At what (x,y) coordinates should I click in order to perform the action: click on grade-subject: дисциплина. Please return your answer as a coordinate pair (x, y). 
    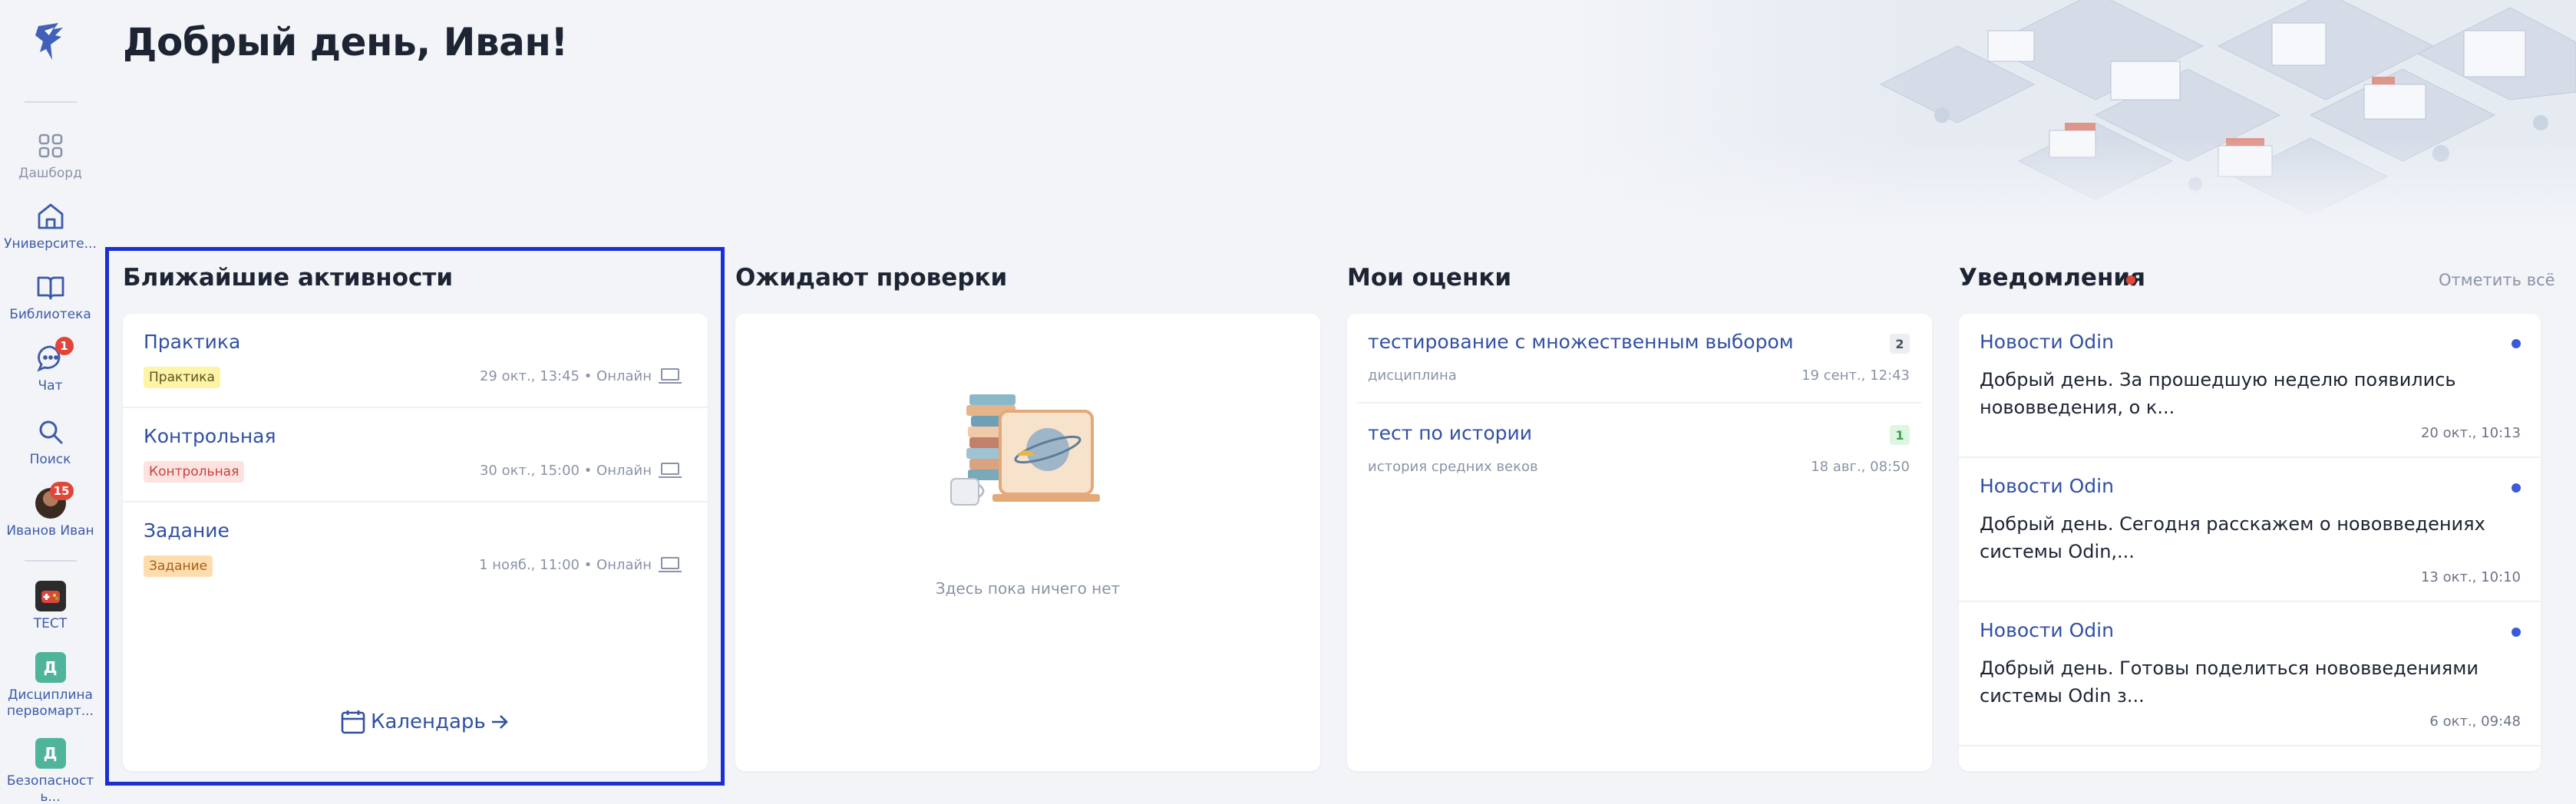
    Looking at the image, I should click on (1412, 375).